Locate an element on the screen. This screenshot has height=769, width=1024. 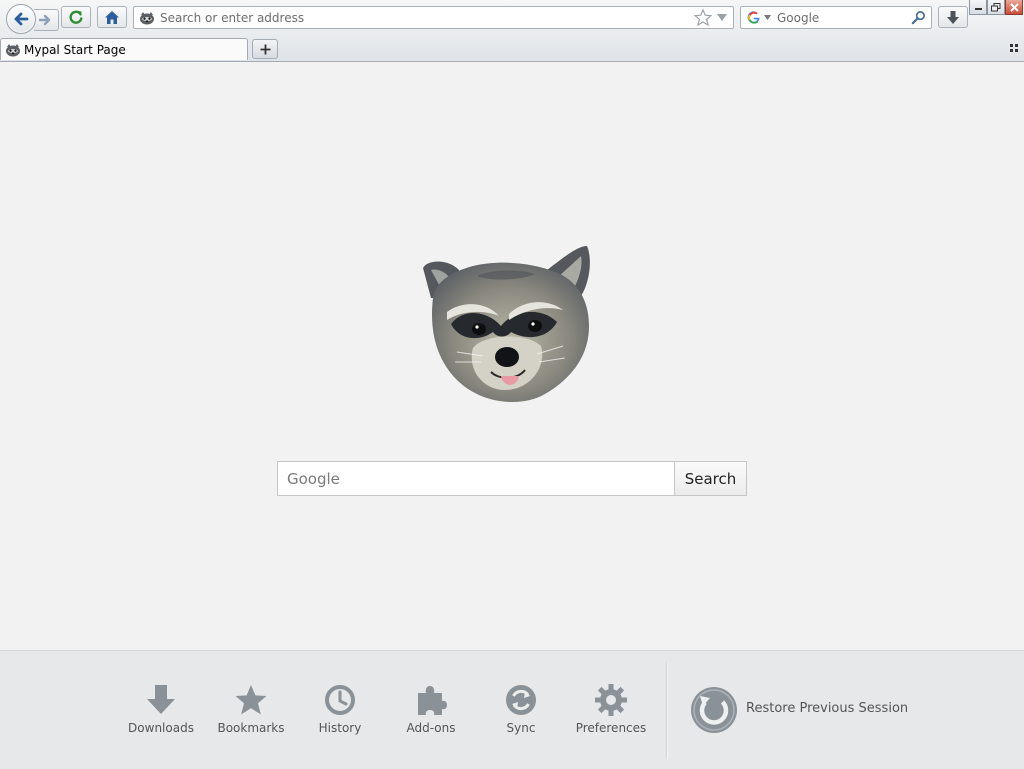
launcher-addons: Add-ons is located at coordinates (431, 713).